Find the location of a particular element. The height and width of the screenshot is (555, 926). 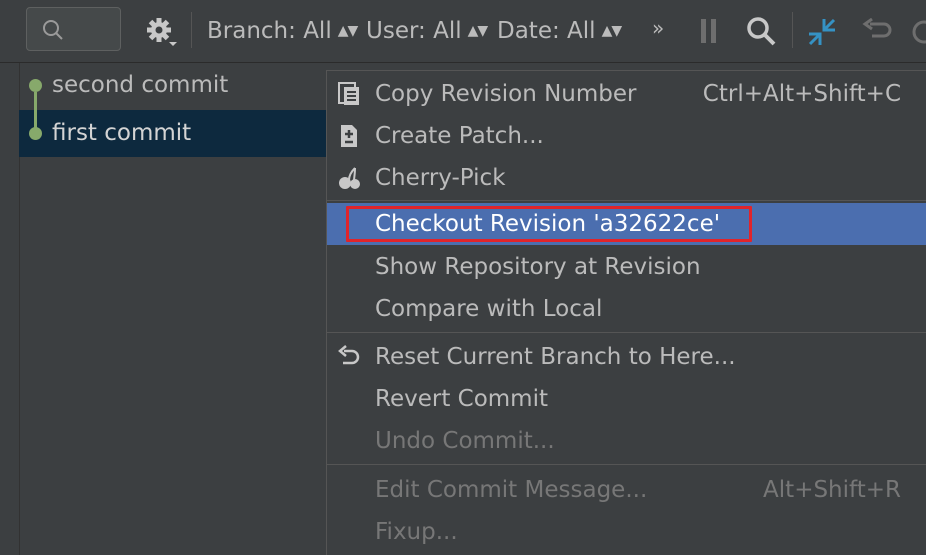

graph-edge is located at coordinates (35, 112).